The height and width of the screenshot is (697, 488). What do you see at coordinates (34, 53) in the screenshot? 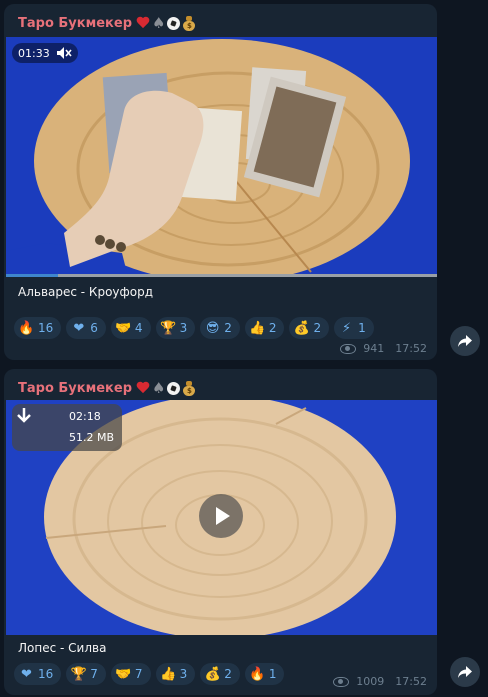
I see `video-time: 01:33` at bounding box center [34, 53].